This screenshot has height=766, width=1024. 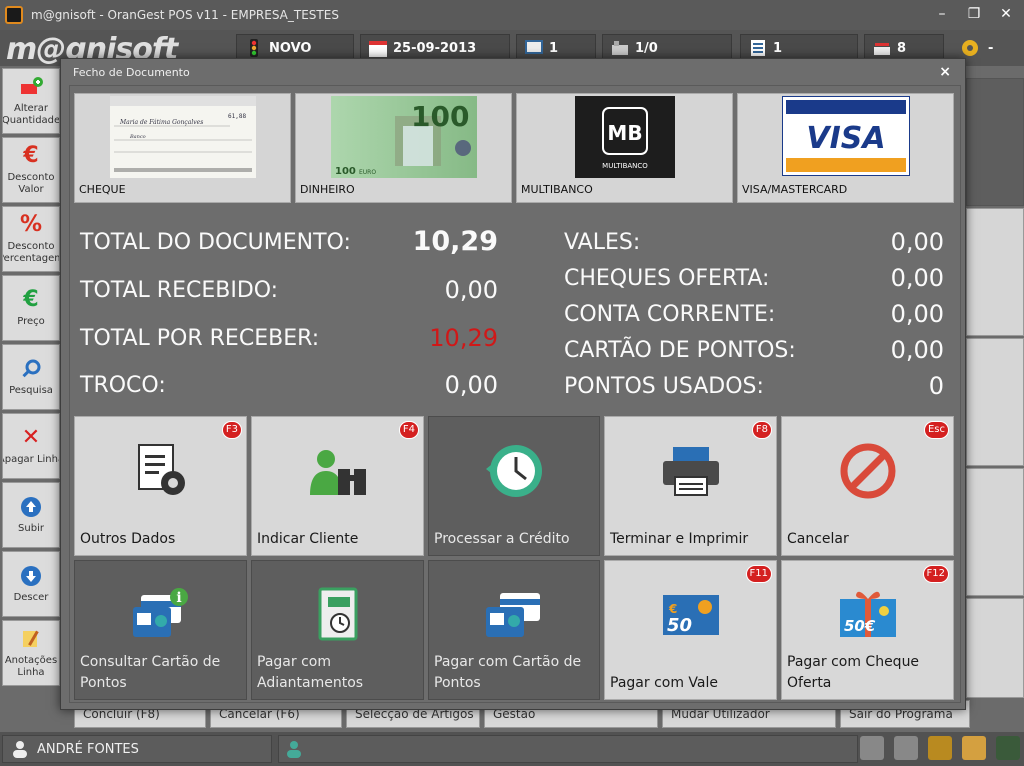 What do you see at coordinates (20, 749) in the screenshot?
I see `user-icon` at bounding box center [20, 749].